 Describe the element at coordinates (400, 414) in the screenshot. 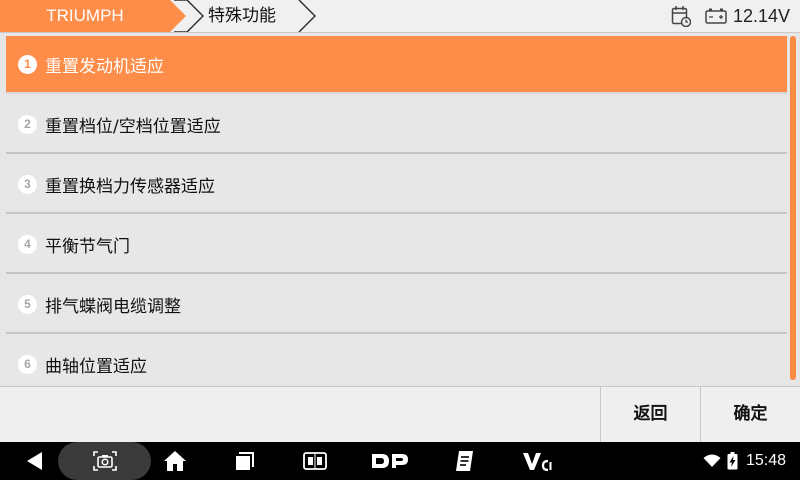

I see `action-bar: 返回 确定` at that location.